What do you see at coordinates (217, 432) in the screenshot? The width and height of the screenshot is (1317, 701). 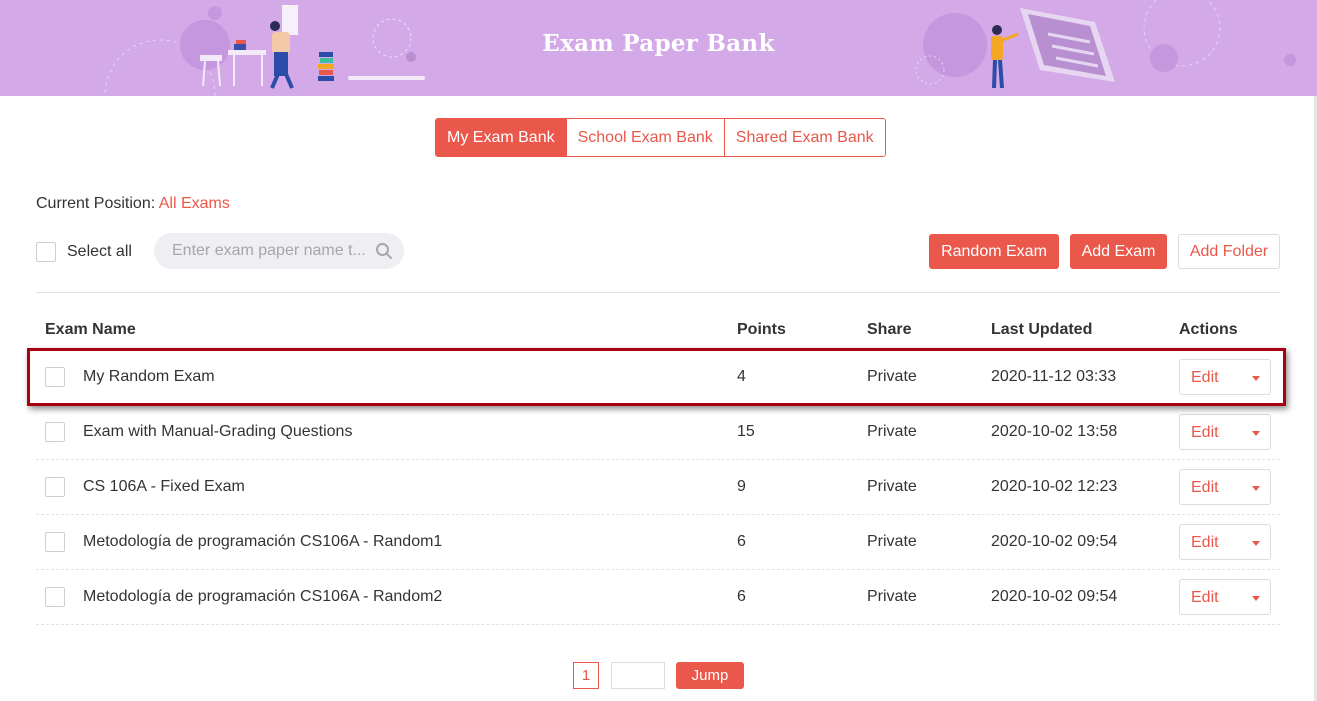 I see `exam-name: Exam with Manual-Grading Questions` at bounding box center [217, 432].